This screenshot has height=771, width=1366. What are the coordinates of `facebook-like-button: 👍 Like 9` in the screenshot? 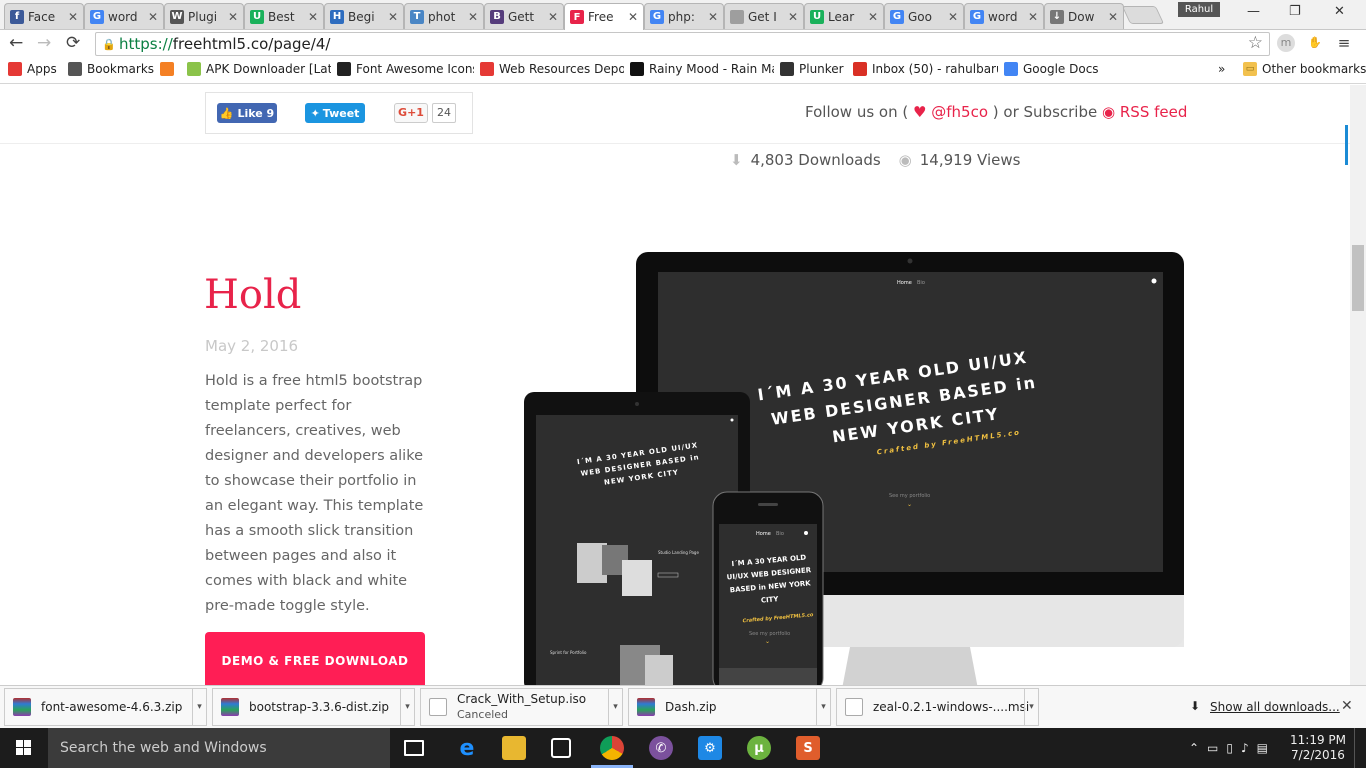 It's located at (247, 113).